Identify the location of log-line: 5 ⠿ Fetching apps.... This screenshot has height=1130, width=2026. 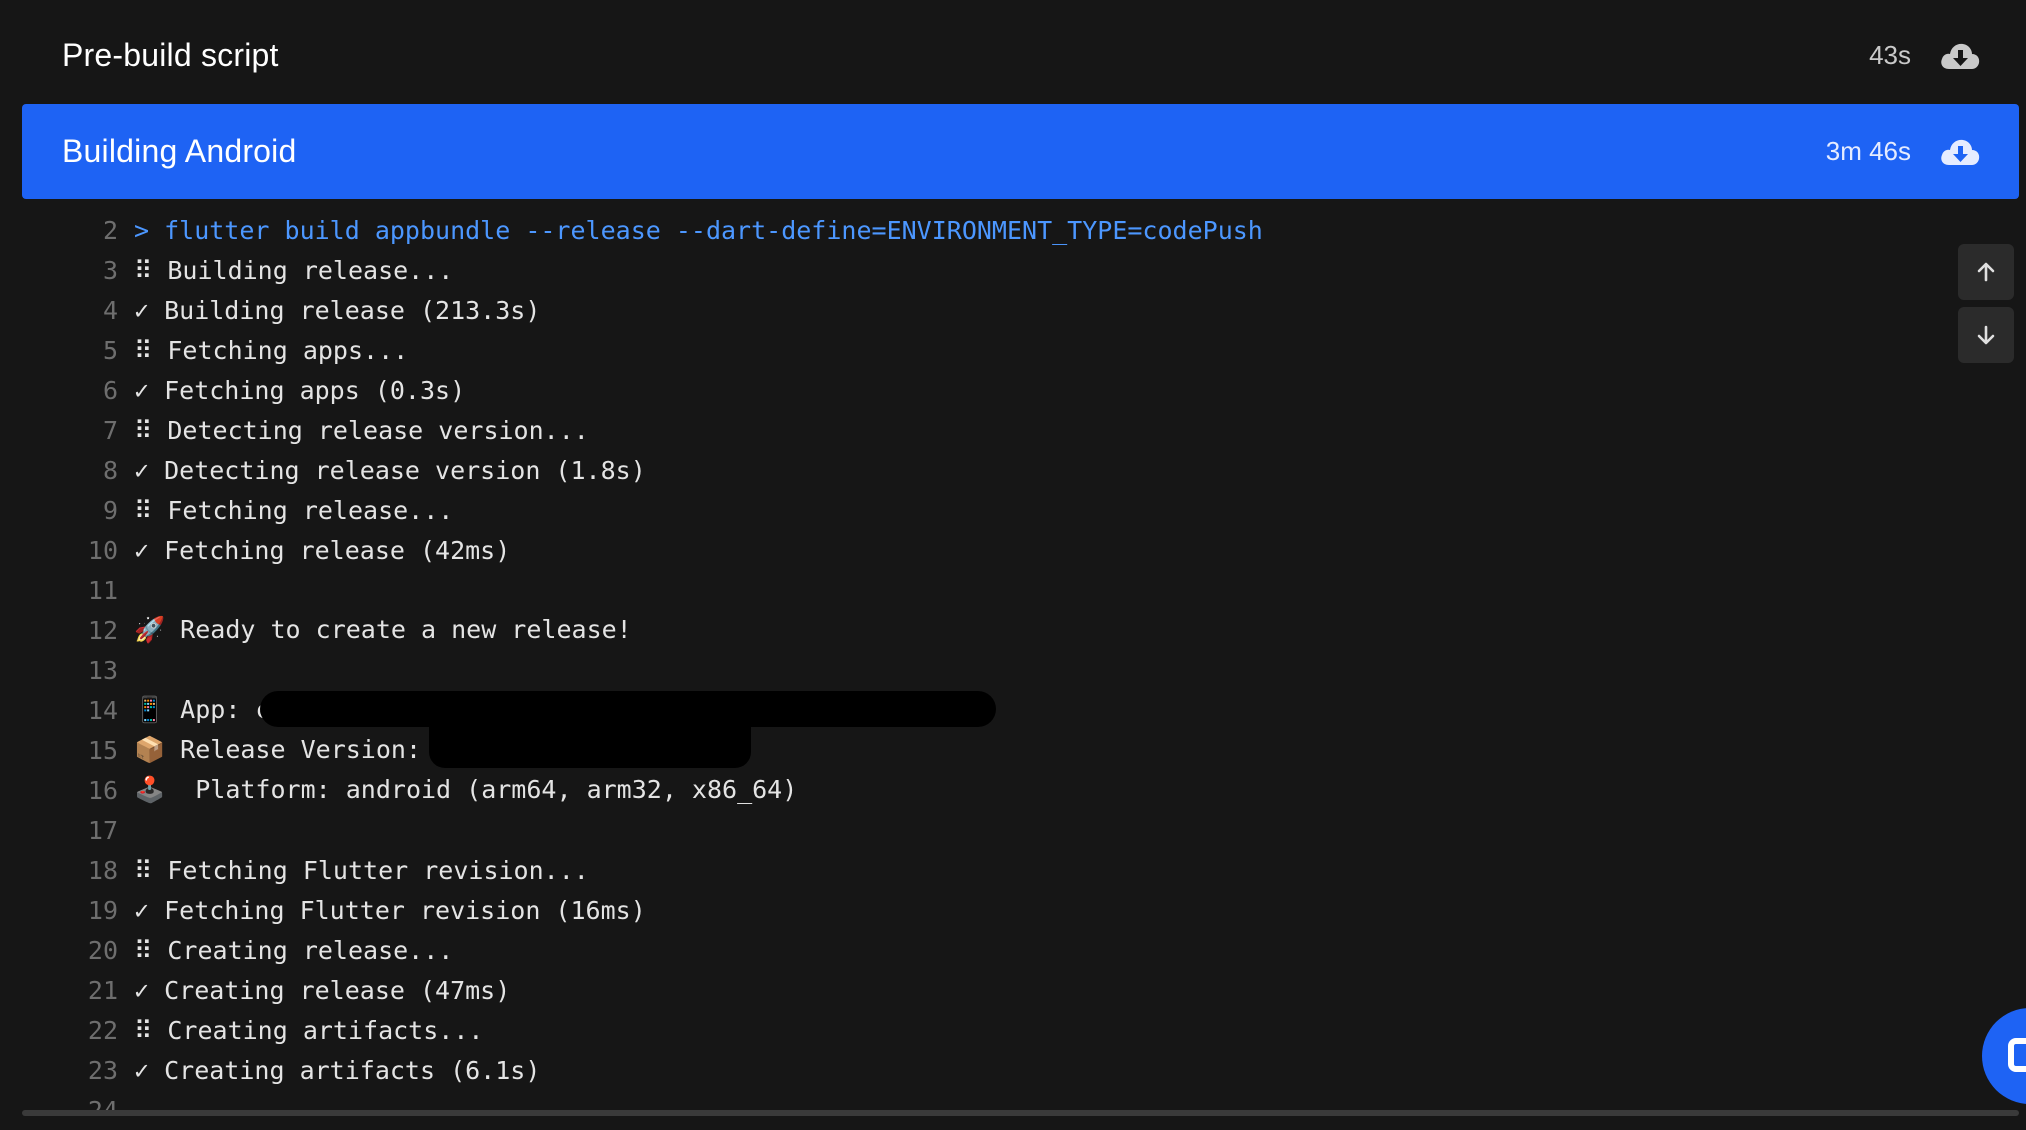
(1020, 350).